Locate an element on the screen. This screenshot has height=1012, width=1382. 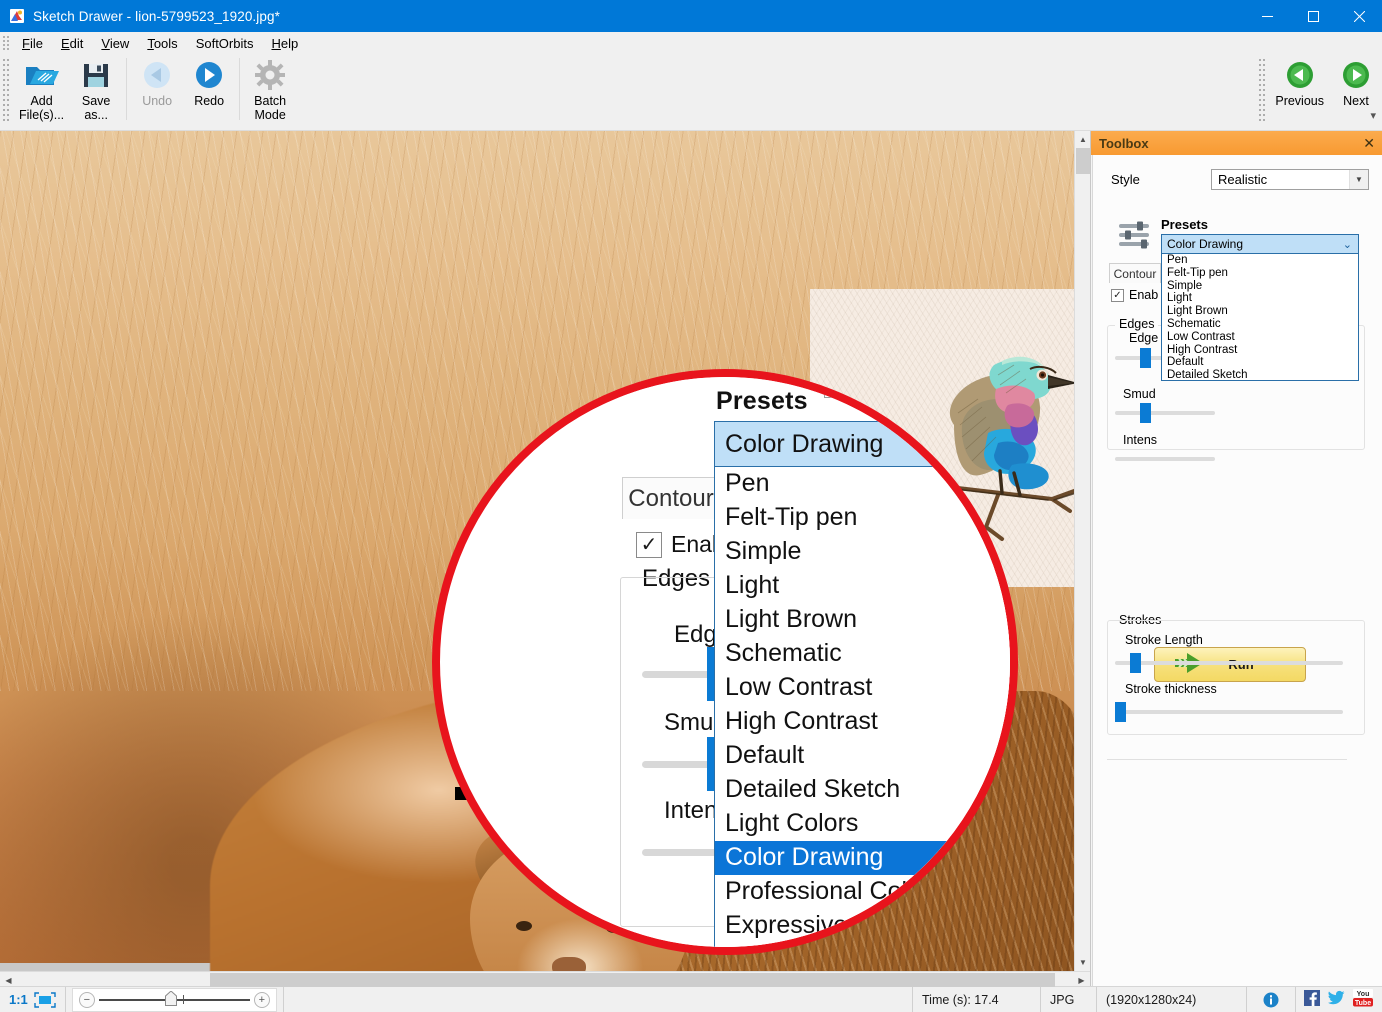
enable-checkbox-row: ✓ Enab is located at coordinates (1134, 295).